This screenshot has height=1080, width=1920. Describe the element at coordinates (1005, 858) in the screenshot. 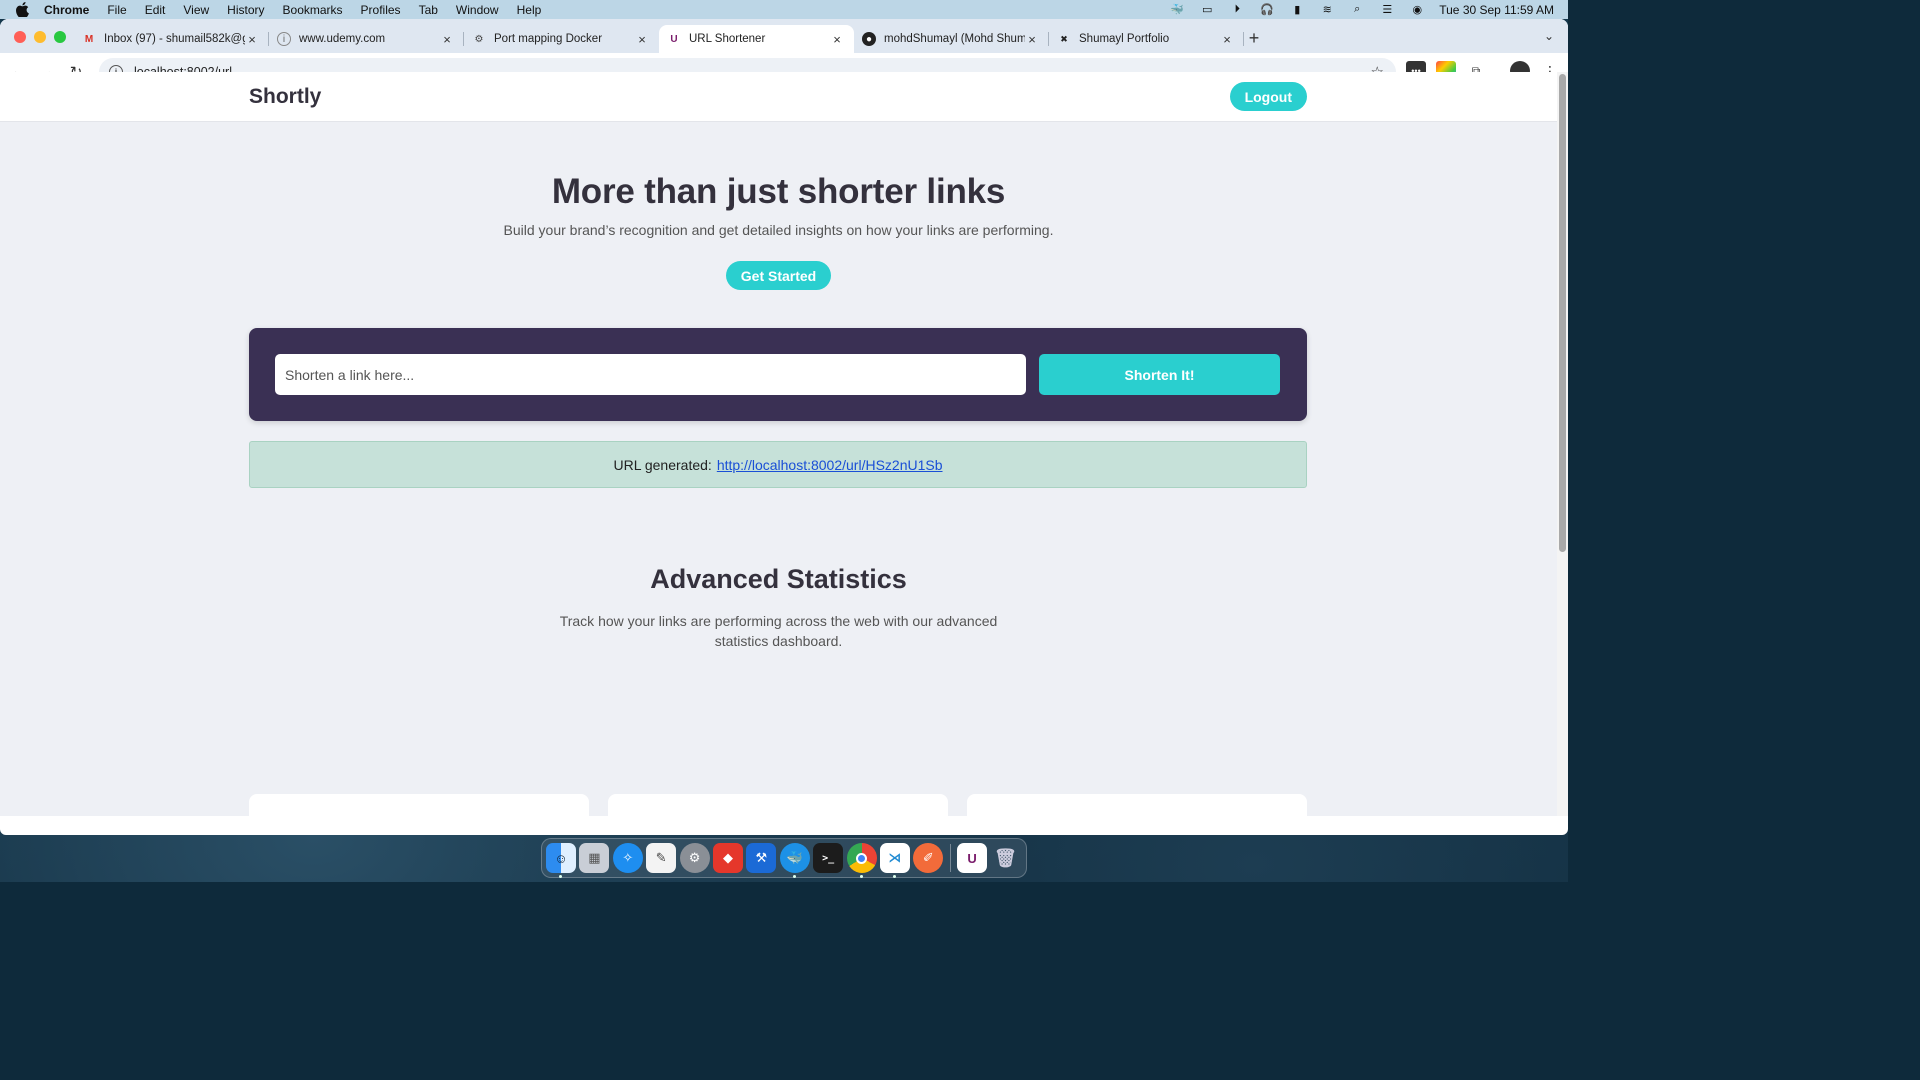

I see `trash-icon: 🗑` at that location.